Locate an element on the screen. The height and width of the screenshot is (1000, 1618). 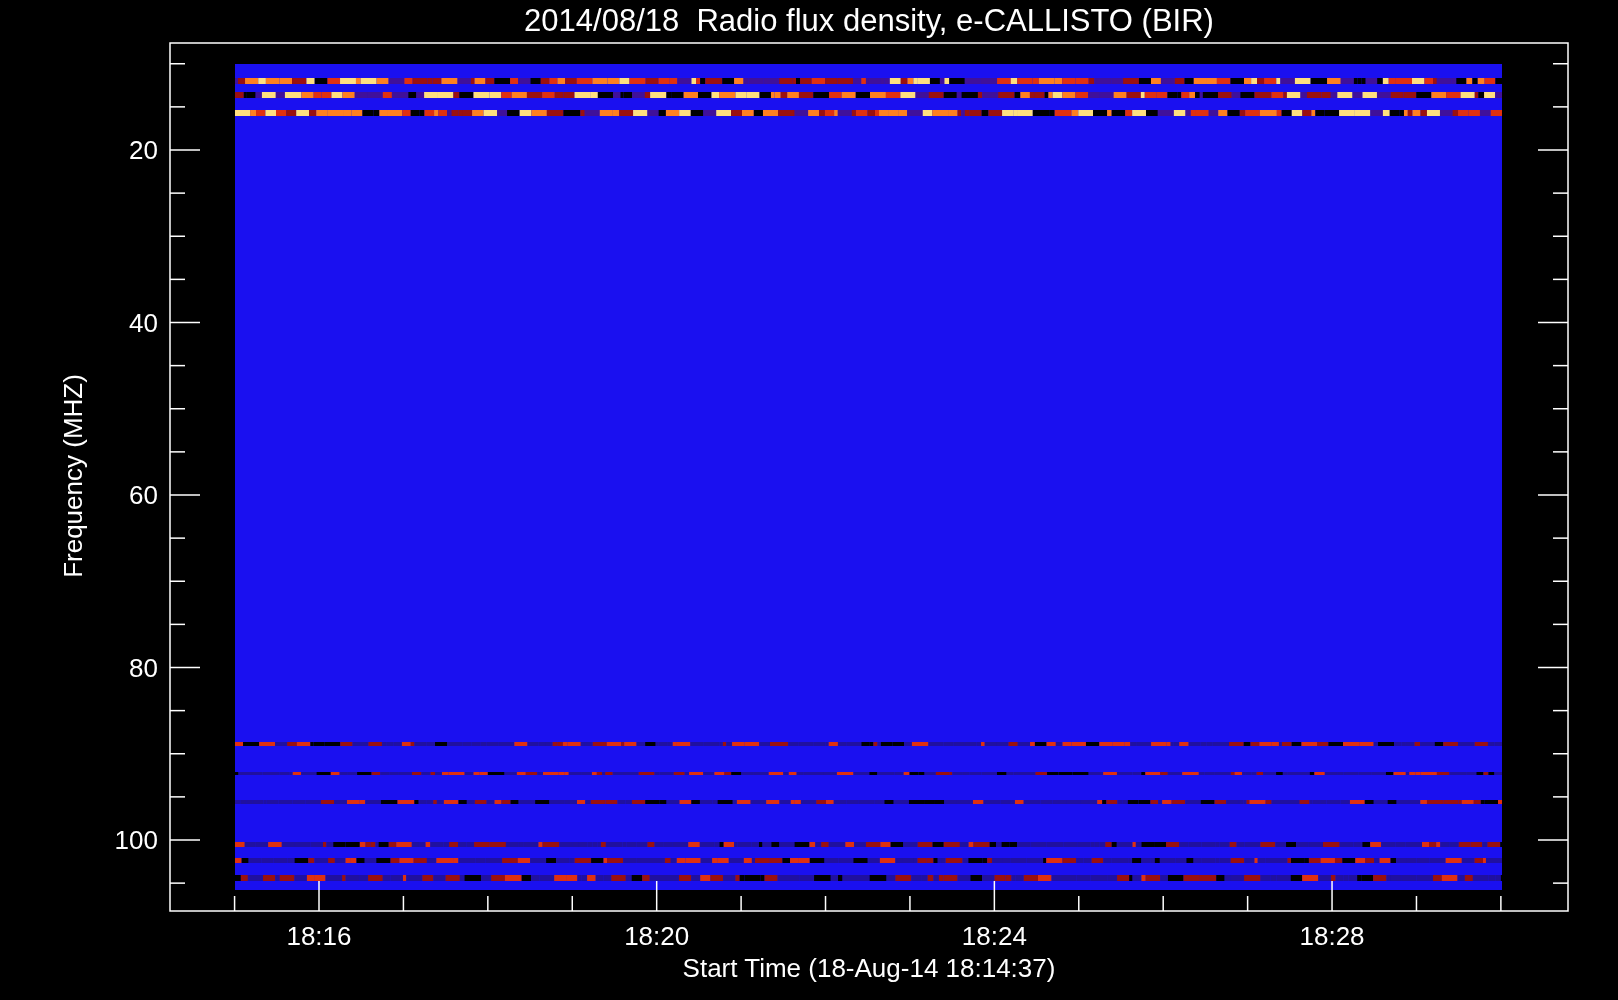
x-tick-label: 18:24 is located at coordinates (994, 936).